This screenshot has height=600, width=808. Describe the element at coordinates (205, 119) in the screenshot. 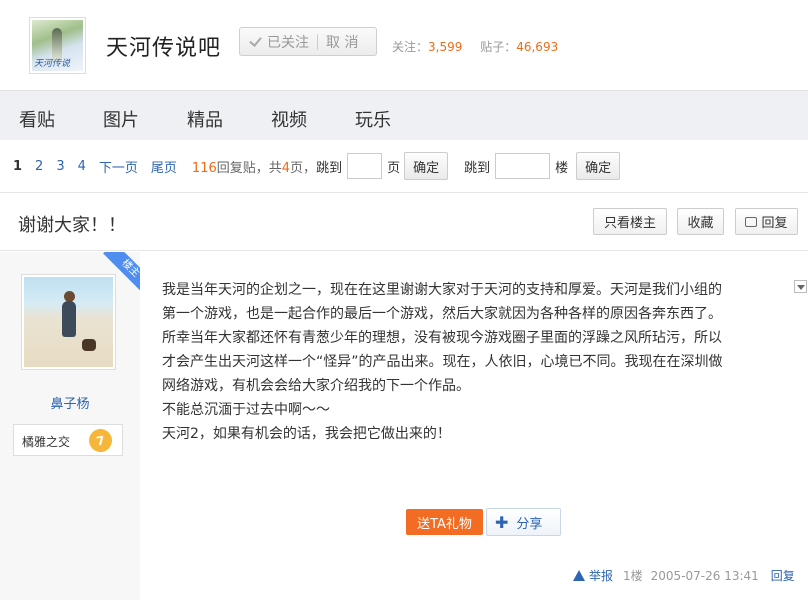

I see `tab-featured: 精品` at that location.